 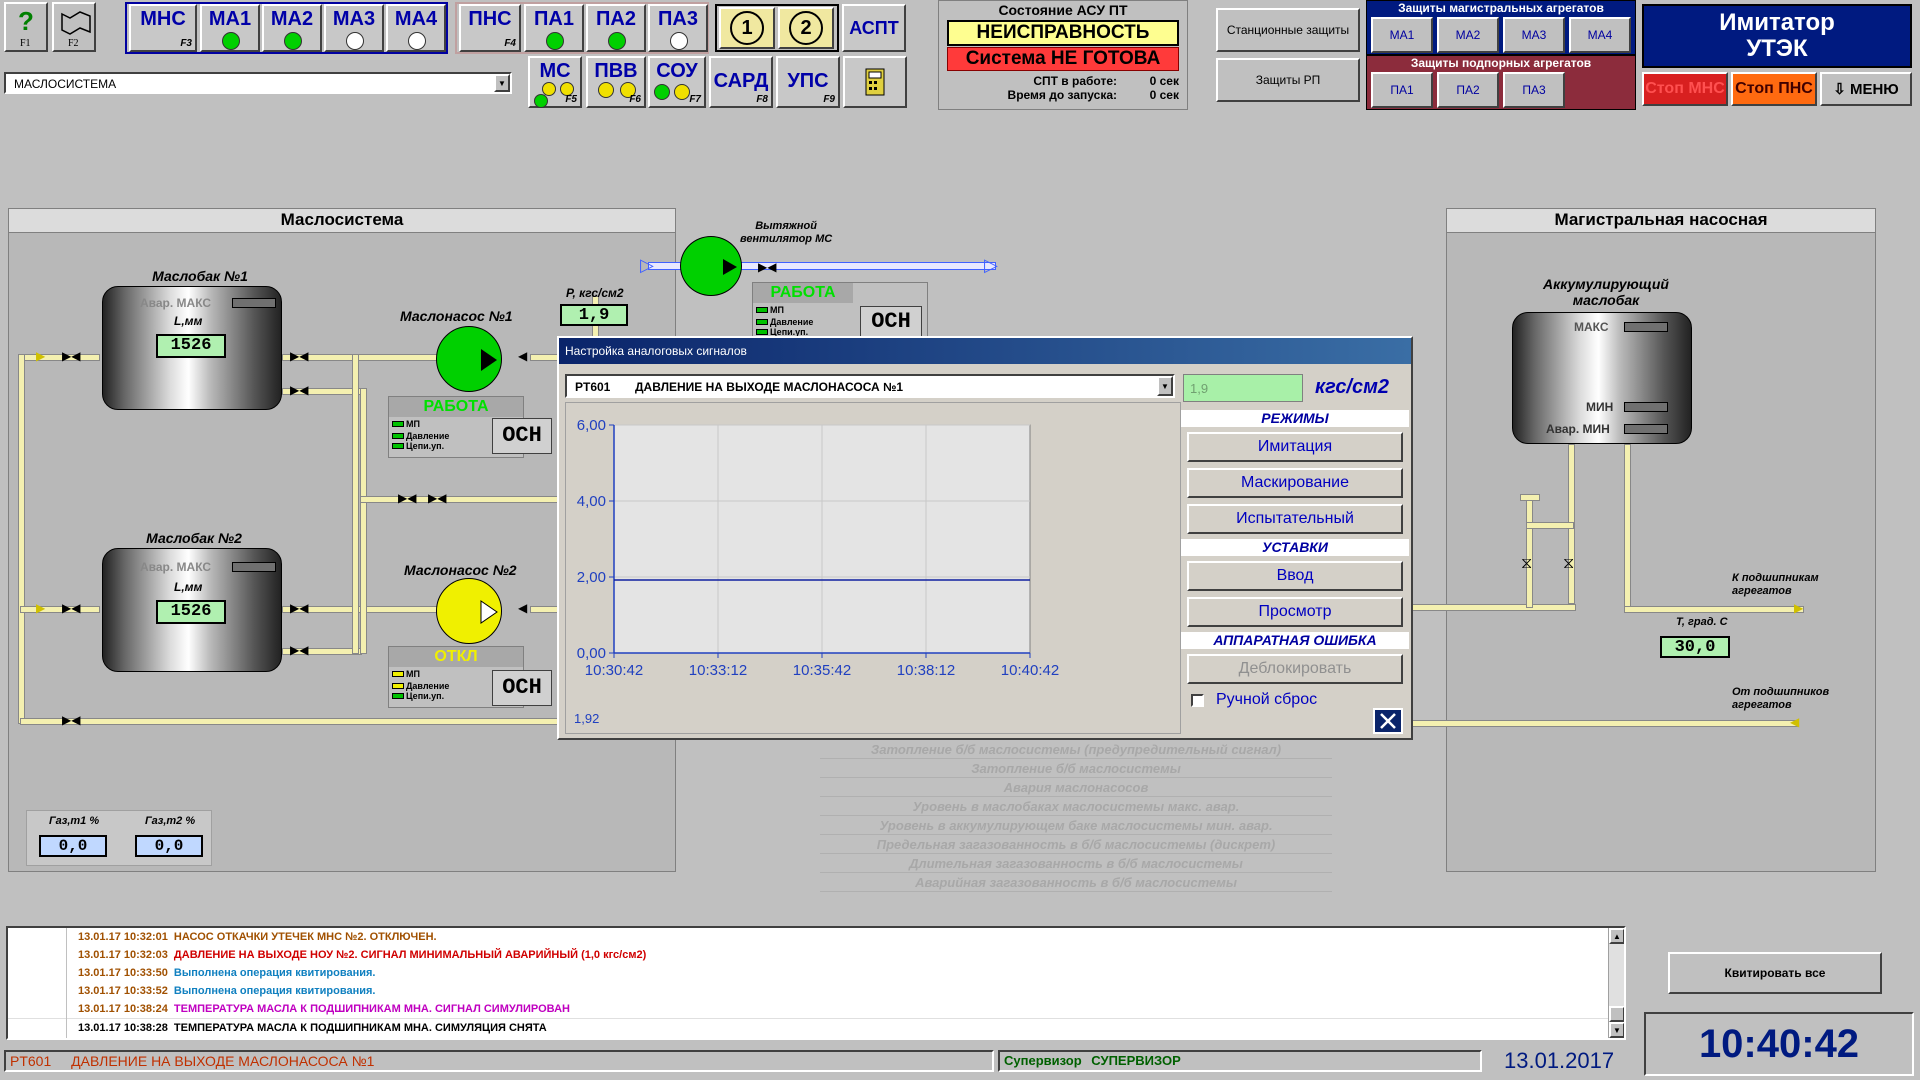 I want to click on log-time: 13.01.17 10:33:52, so click(x=123, y=991).